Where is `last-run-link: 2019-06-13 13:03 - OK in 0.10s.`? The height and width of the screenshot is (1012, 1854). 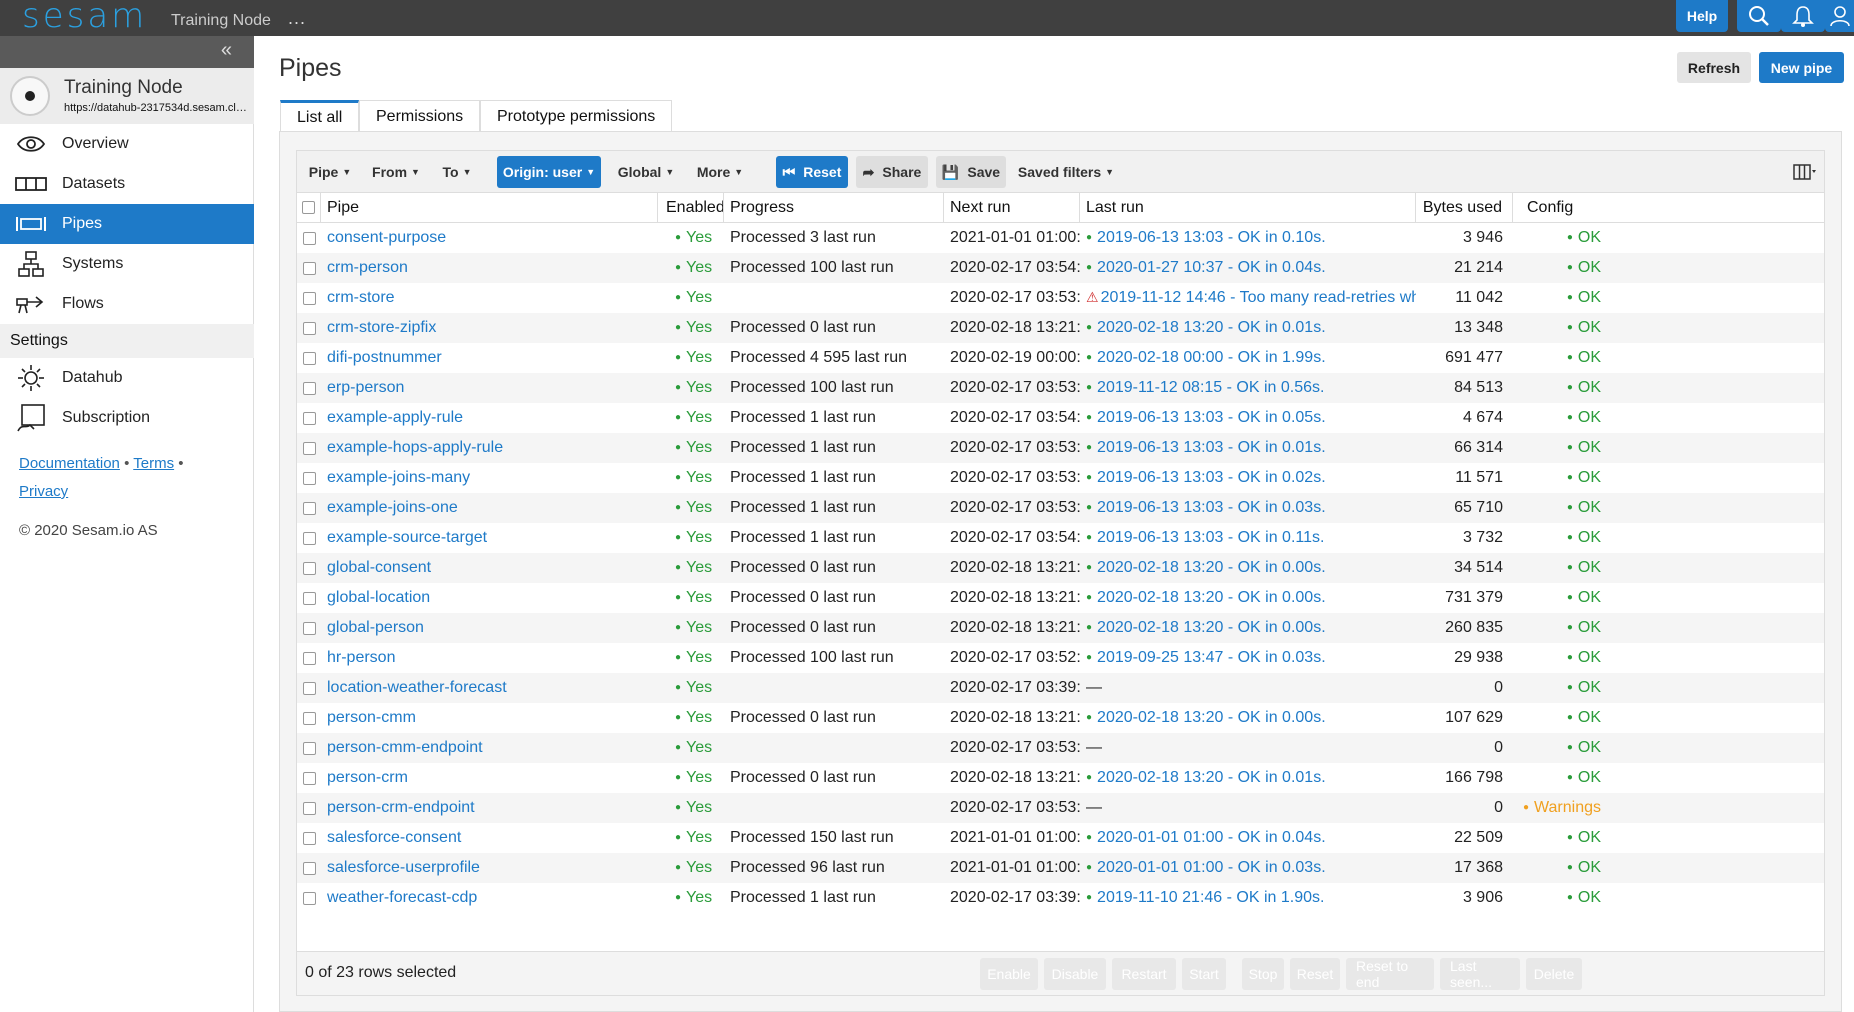 last-run-link: 2019-06-13 13:03 - OK in 0.10s. is located at coordinates (1211, 237).